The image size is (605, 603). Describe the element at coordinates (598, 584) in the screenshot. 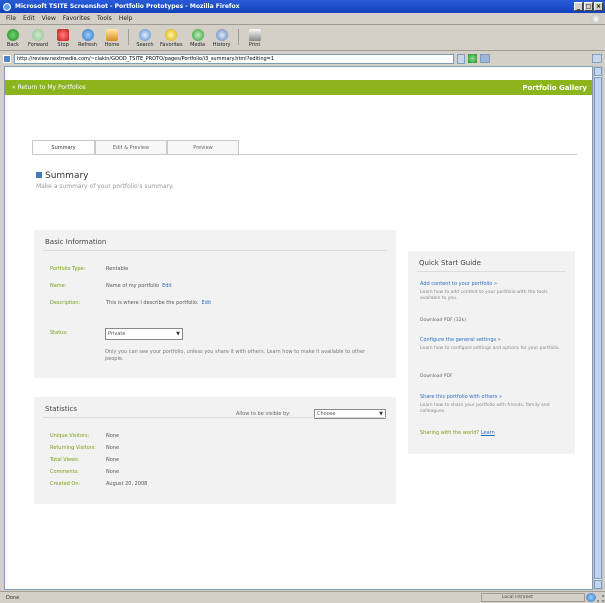

I see `scroll-down-button` at that location.